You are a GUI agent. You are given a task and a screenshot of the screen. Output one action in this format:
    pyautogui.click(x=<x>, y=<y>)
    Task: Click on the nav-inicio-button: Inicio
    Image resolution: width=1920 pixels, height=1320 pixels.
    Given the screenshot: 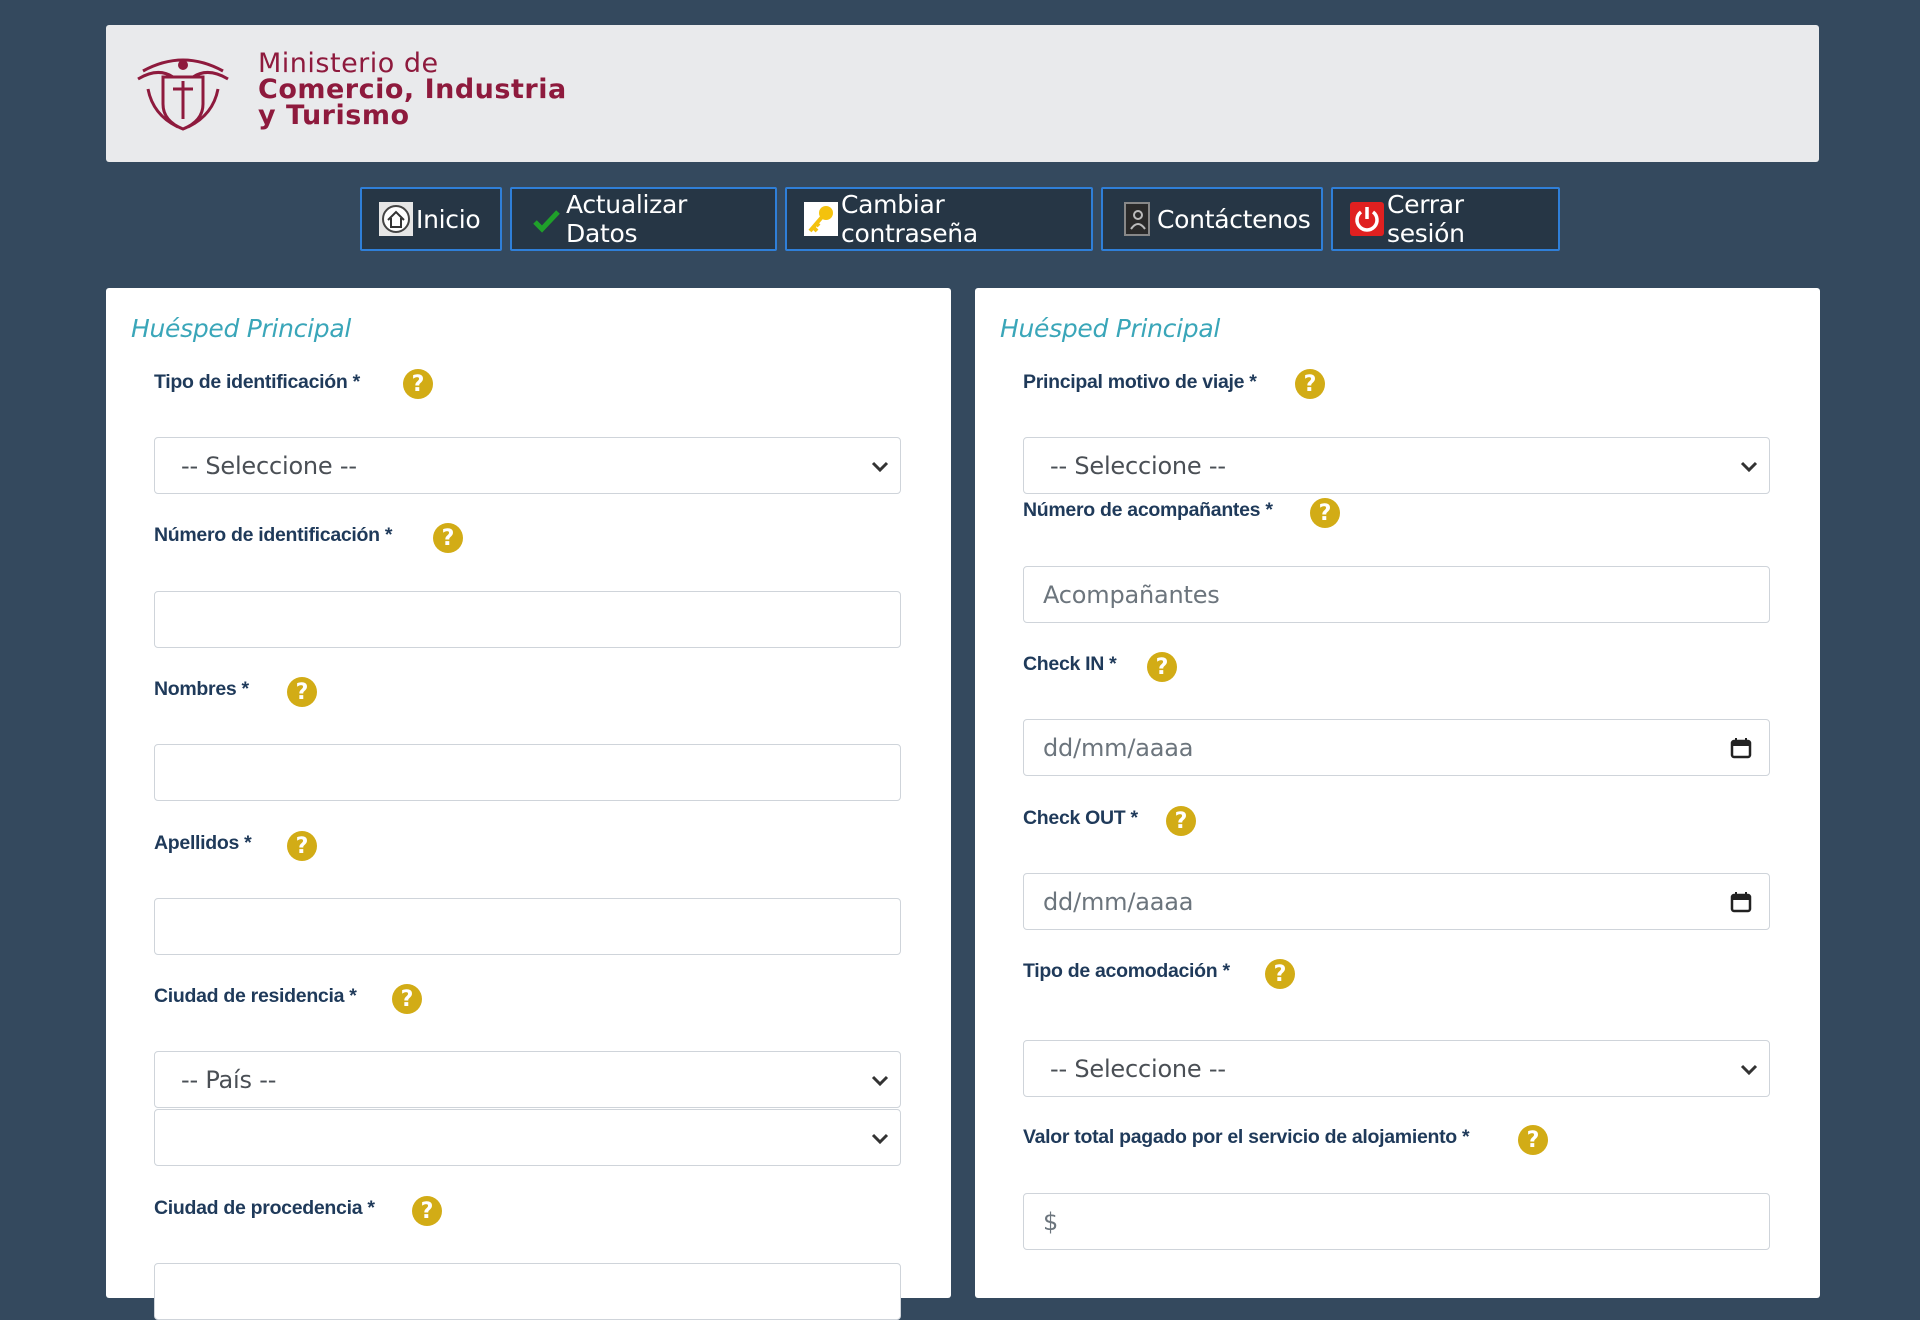 What is the action you would take?
    pyautogui.click(x=431, y=219)
    